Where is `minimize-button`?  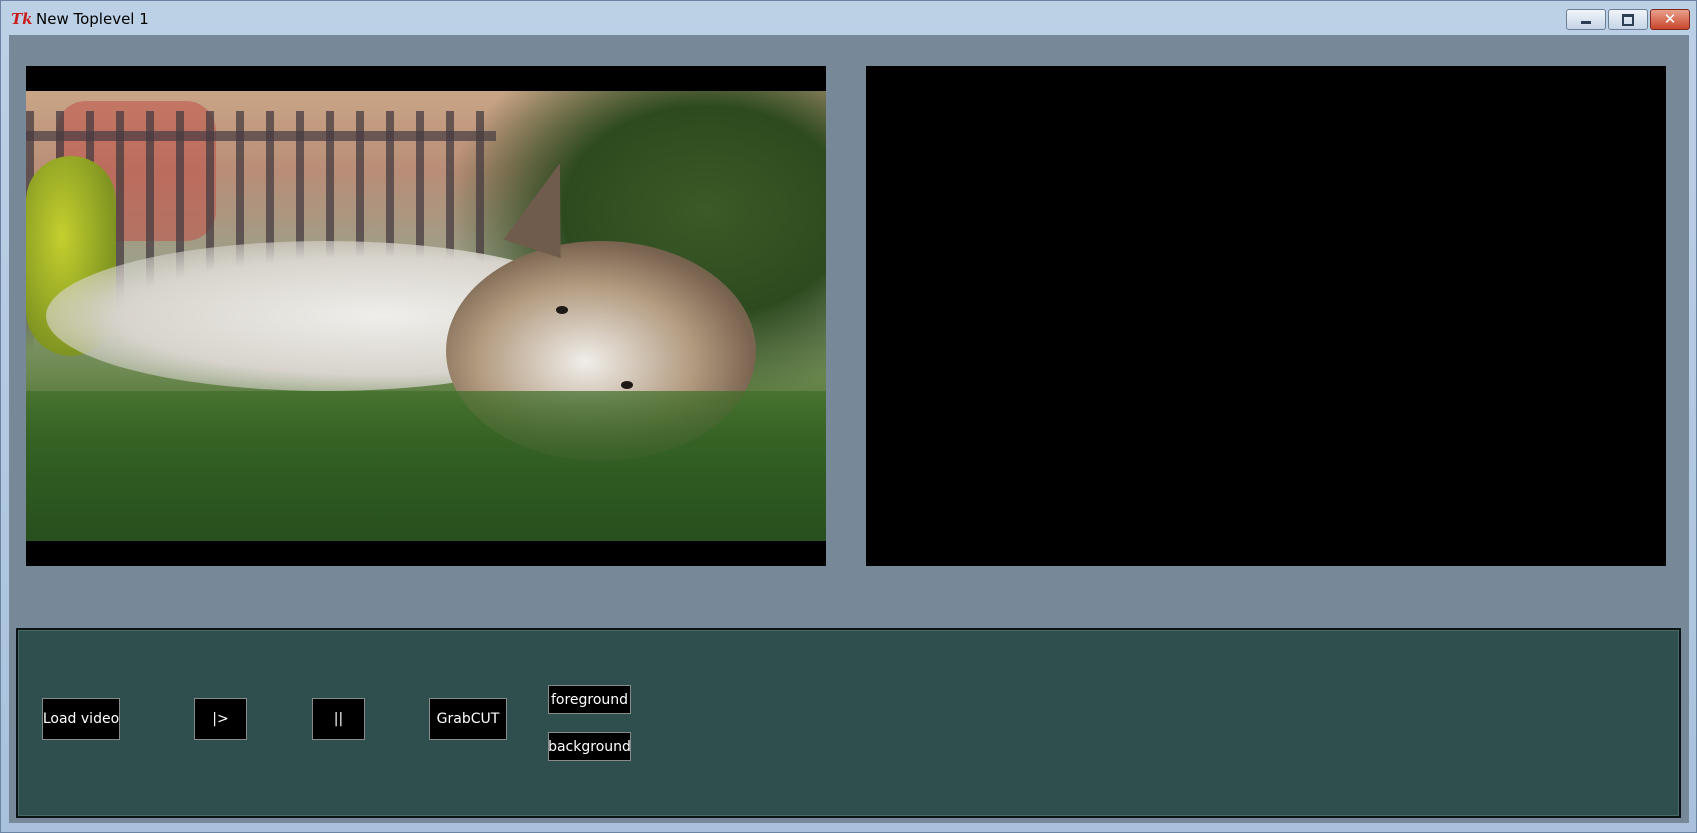
minimize-button is located at coordinates (1586, 19).